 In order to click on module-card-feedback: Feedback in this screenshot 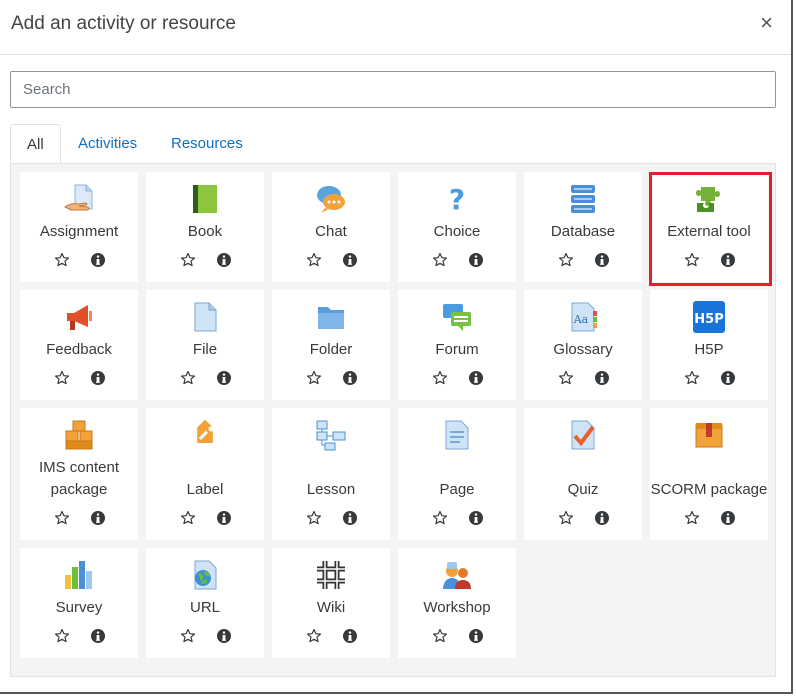, I will do `click(79, 345)`.